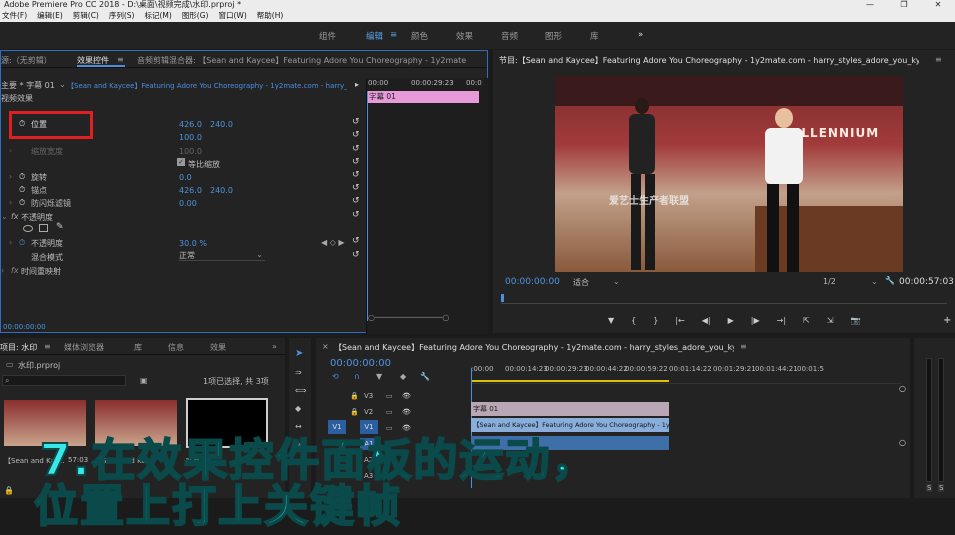 This screenshot has width=955, height=535. I want to click on workspace-audio: 音频, so click(509, 36).